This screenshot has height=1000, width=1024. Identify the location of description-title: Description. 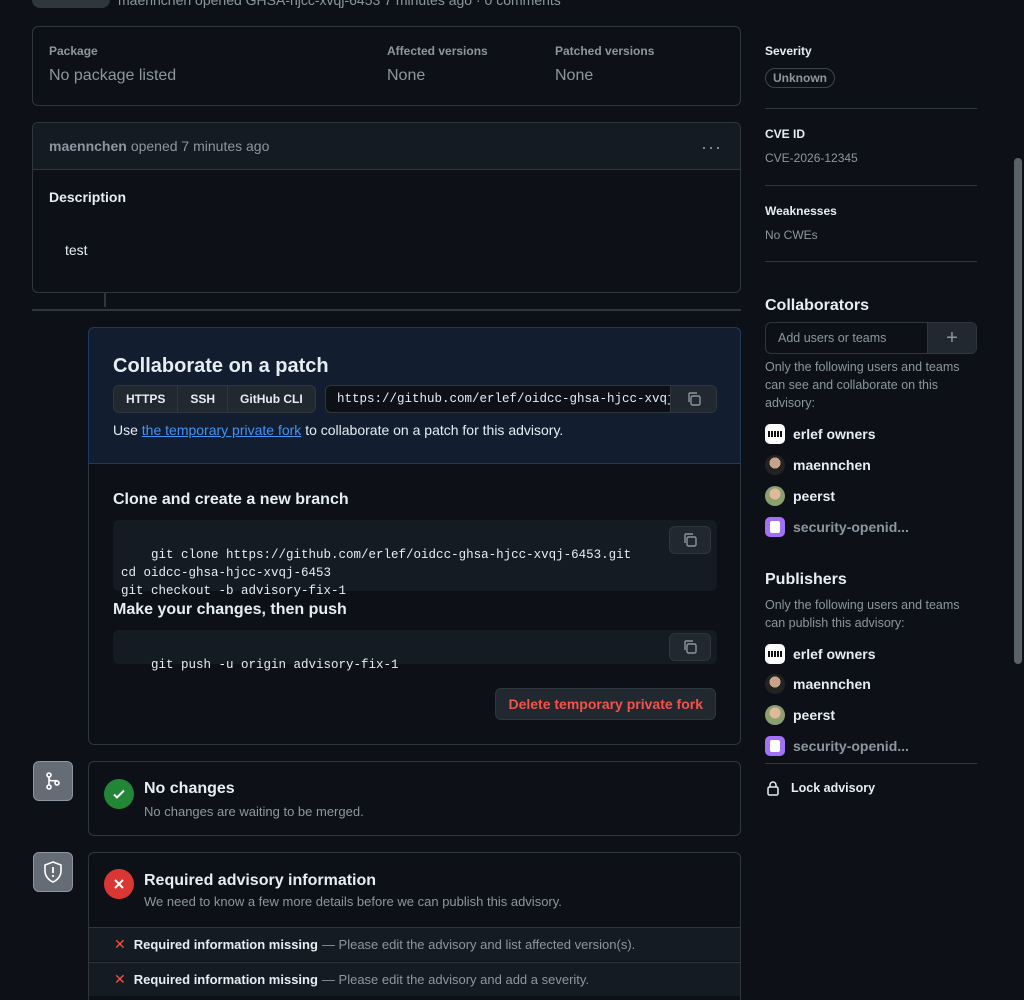
(88, 197).